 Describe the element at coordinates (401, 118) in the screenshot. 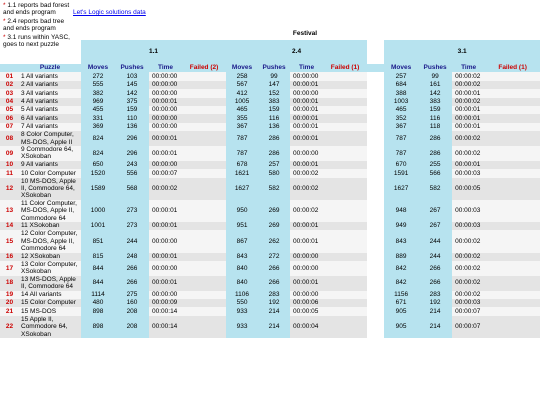

I see `moves-cell: 352` at that location.